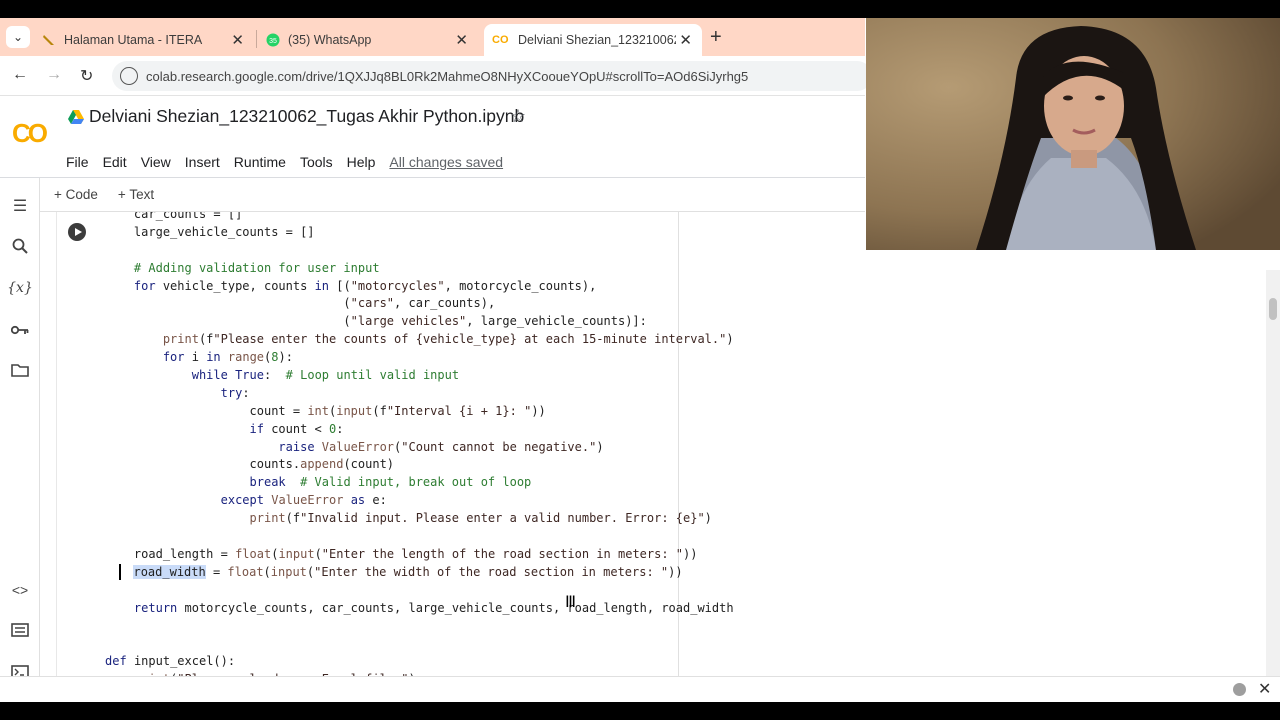  I want to click on folder-icon, so click(20, 370).